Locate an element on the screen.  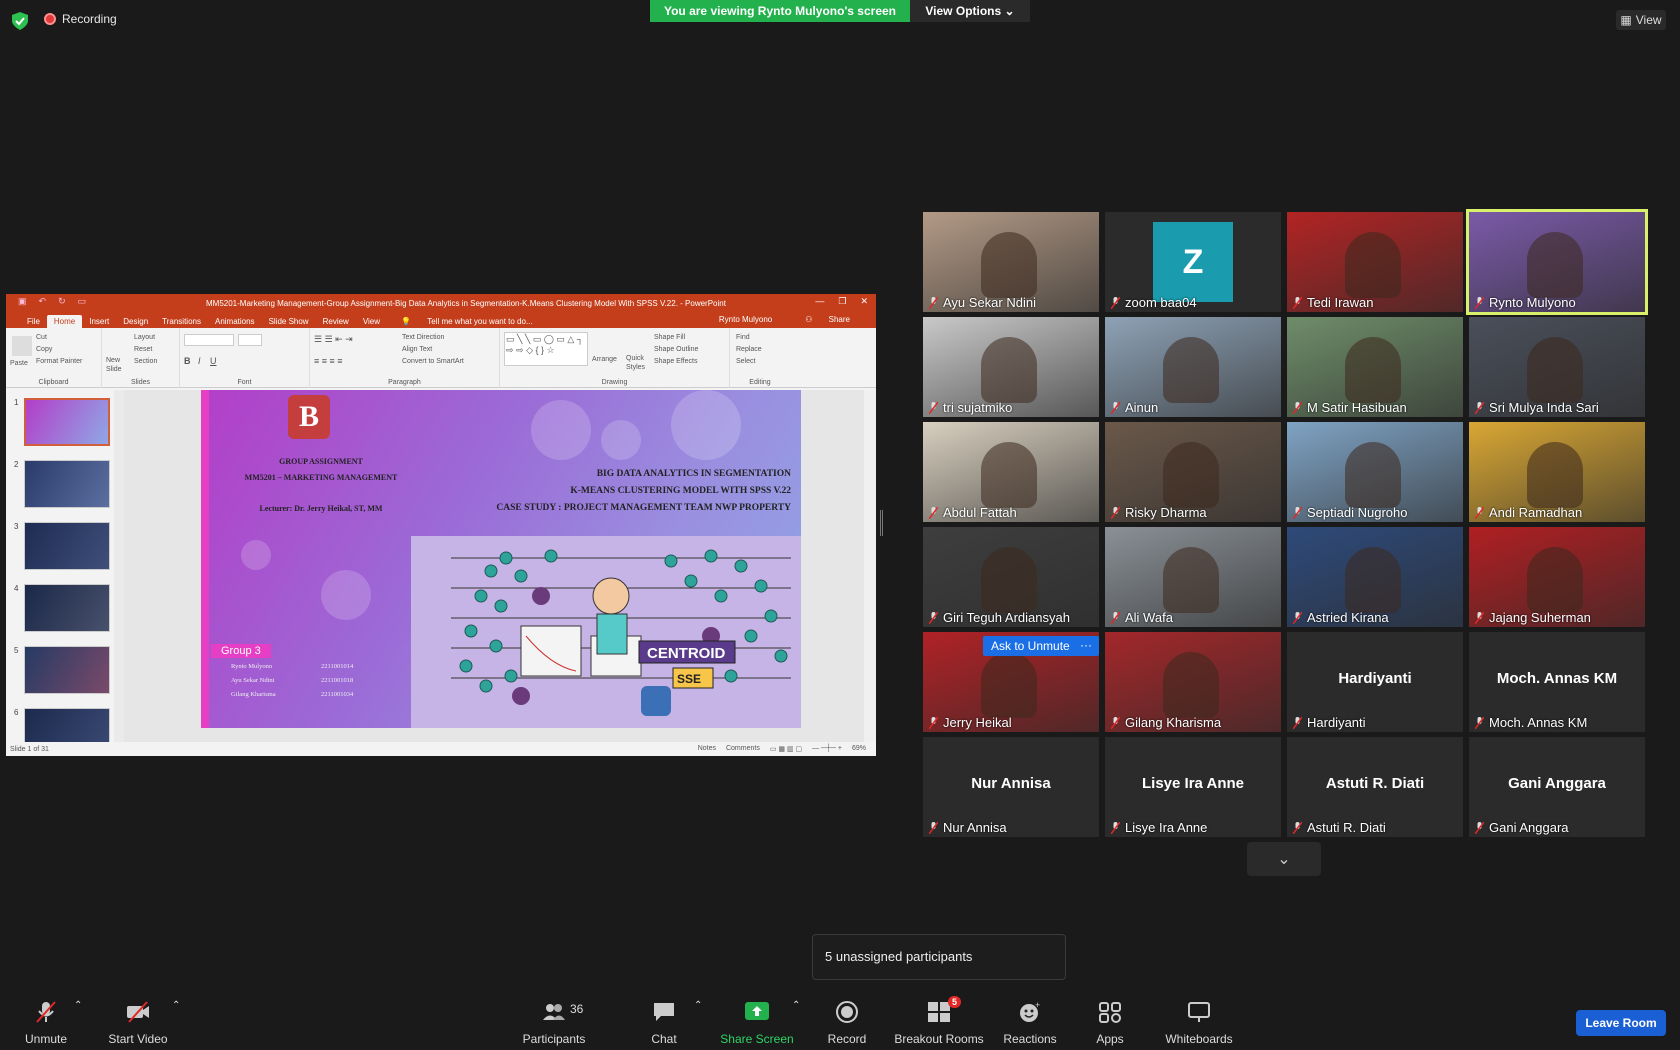
shapes-gallery: ▭ ╲ ╲ ▭ ◯ ▭ △ ┐ ⇨ ⇨ ◇ { } ☆ is located at coordinates (546, 349).